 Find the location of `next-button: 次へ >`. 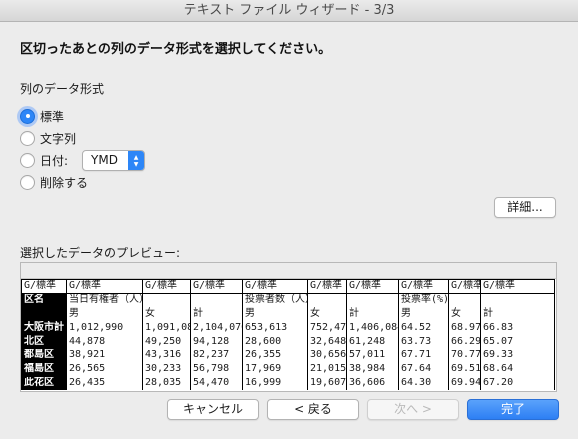

next-button: 次へ > is located at coordinates (413, 409).